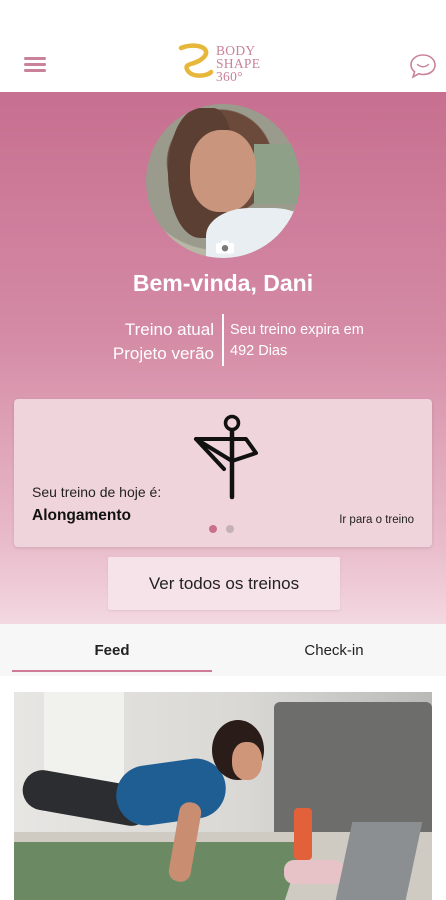 The image size is (446, 900). Describe the element at coordinates (223, 340) in the screenshot. I see `info-divider` at that location.